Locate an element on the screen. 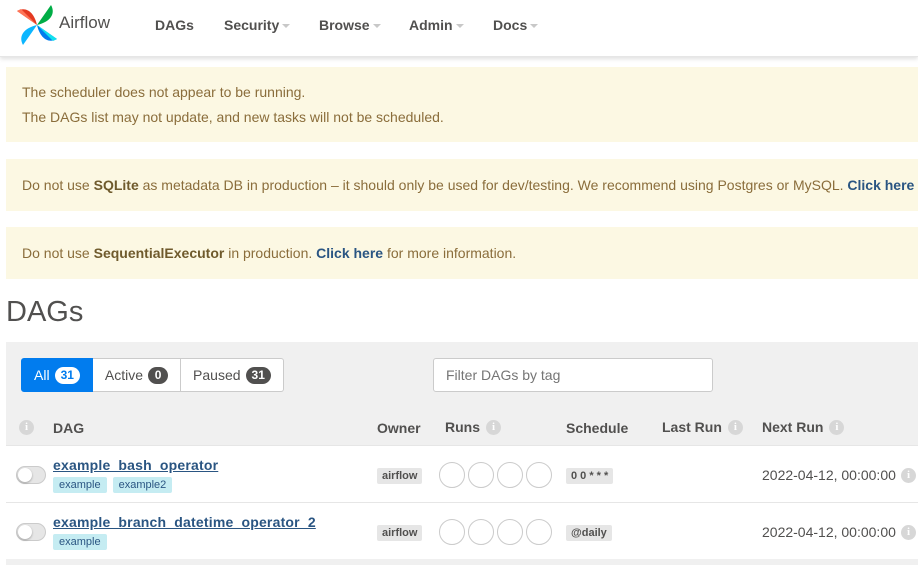 The width and height of the screenshot is (918, 565). nav-security: Security is located at coordinates (257, 25).